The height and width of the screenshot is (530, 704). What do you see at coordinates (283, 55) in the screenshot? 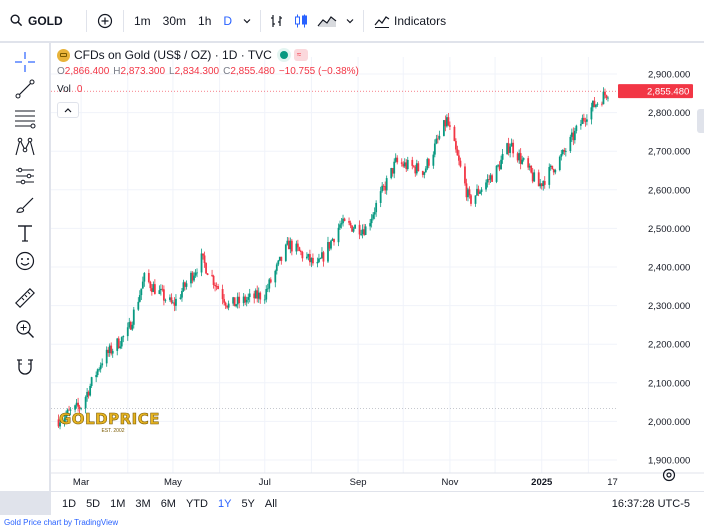
I see `market-status-dot` at bounding box center [283, 55].